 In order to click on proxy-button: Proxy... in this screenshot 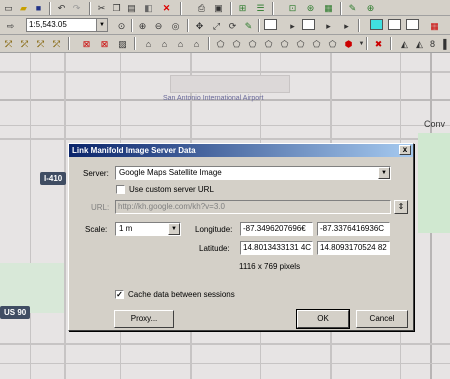, I will do `click(144, 319)`.